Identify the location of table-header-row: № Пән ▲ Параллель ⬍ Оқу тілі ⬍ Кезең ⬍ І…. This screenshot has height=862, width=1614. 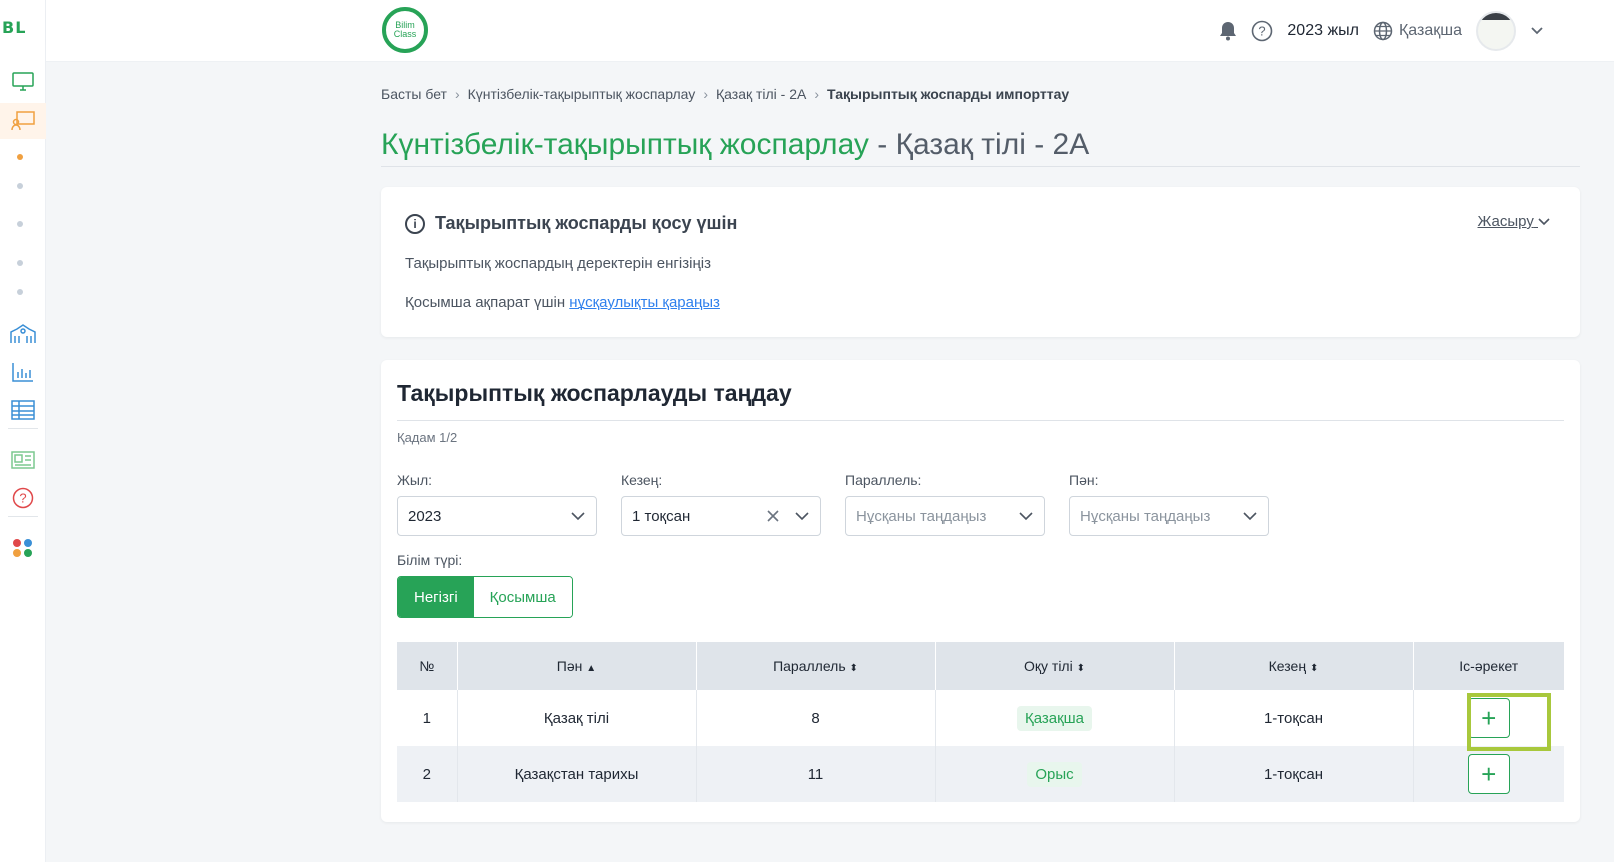
(980, 666).